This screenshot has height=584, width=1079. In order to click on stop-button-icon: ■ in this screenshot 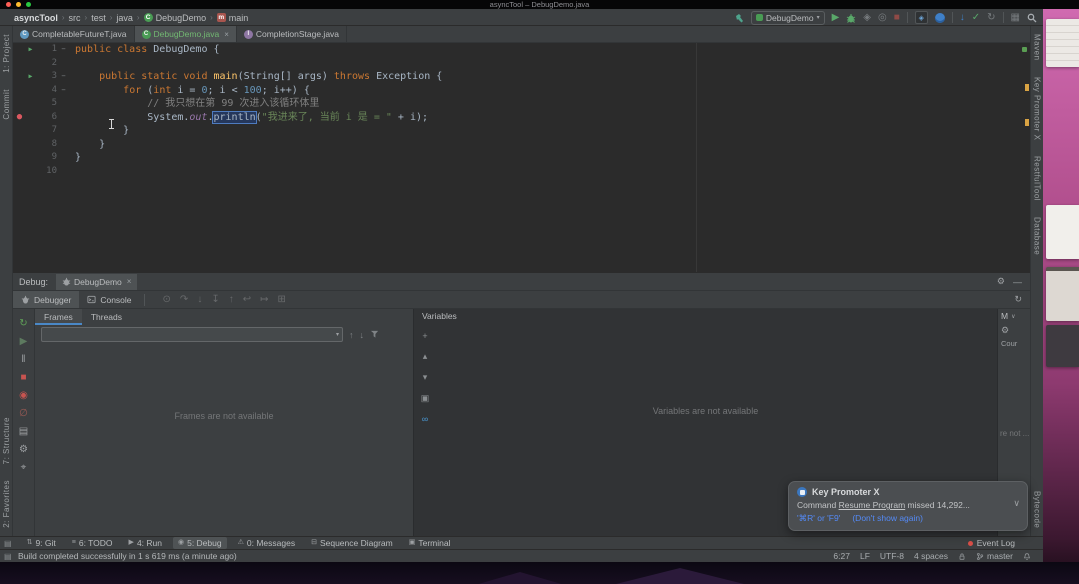, I will do `click(897, 17)`.